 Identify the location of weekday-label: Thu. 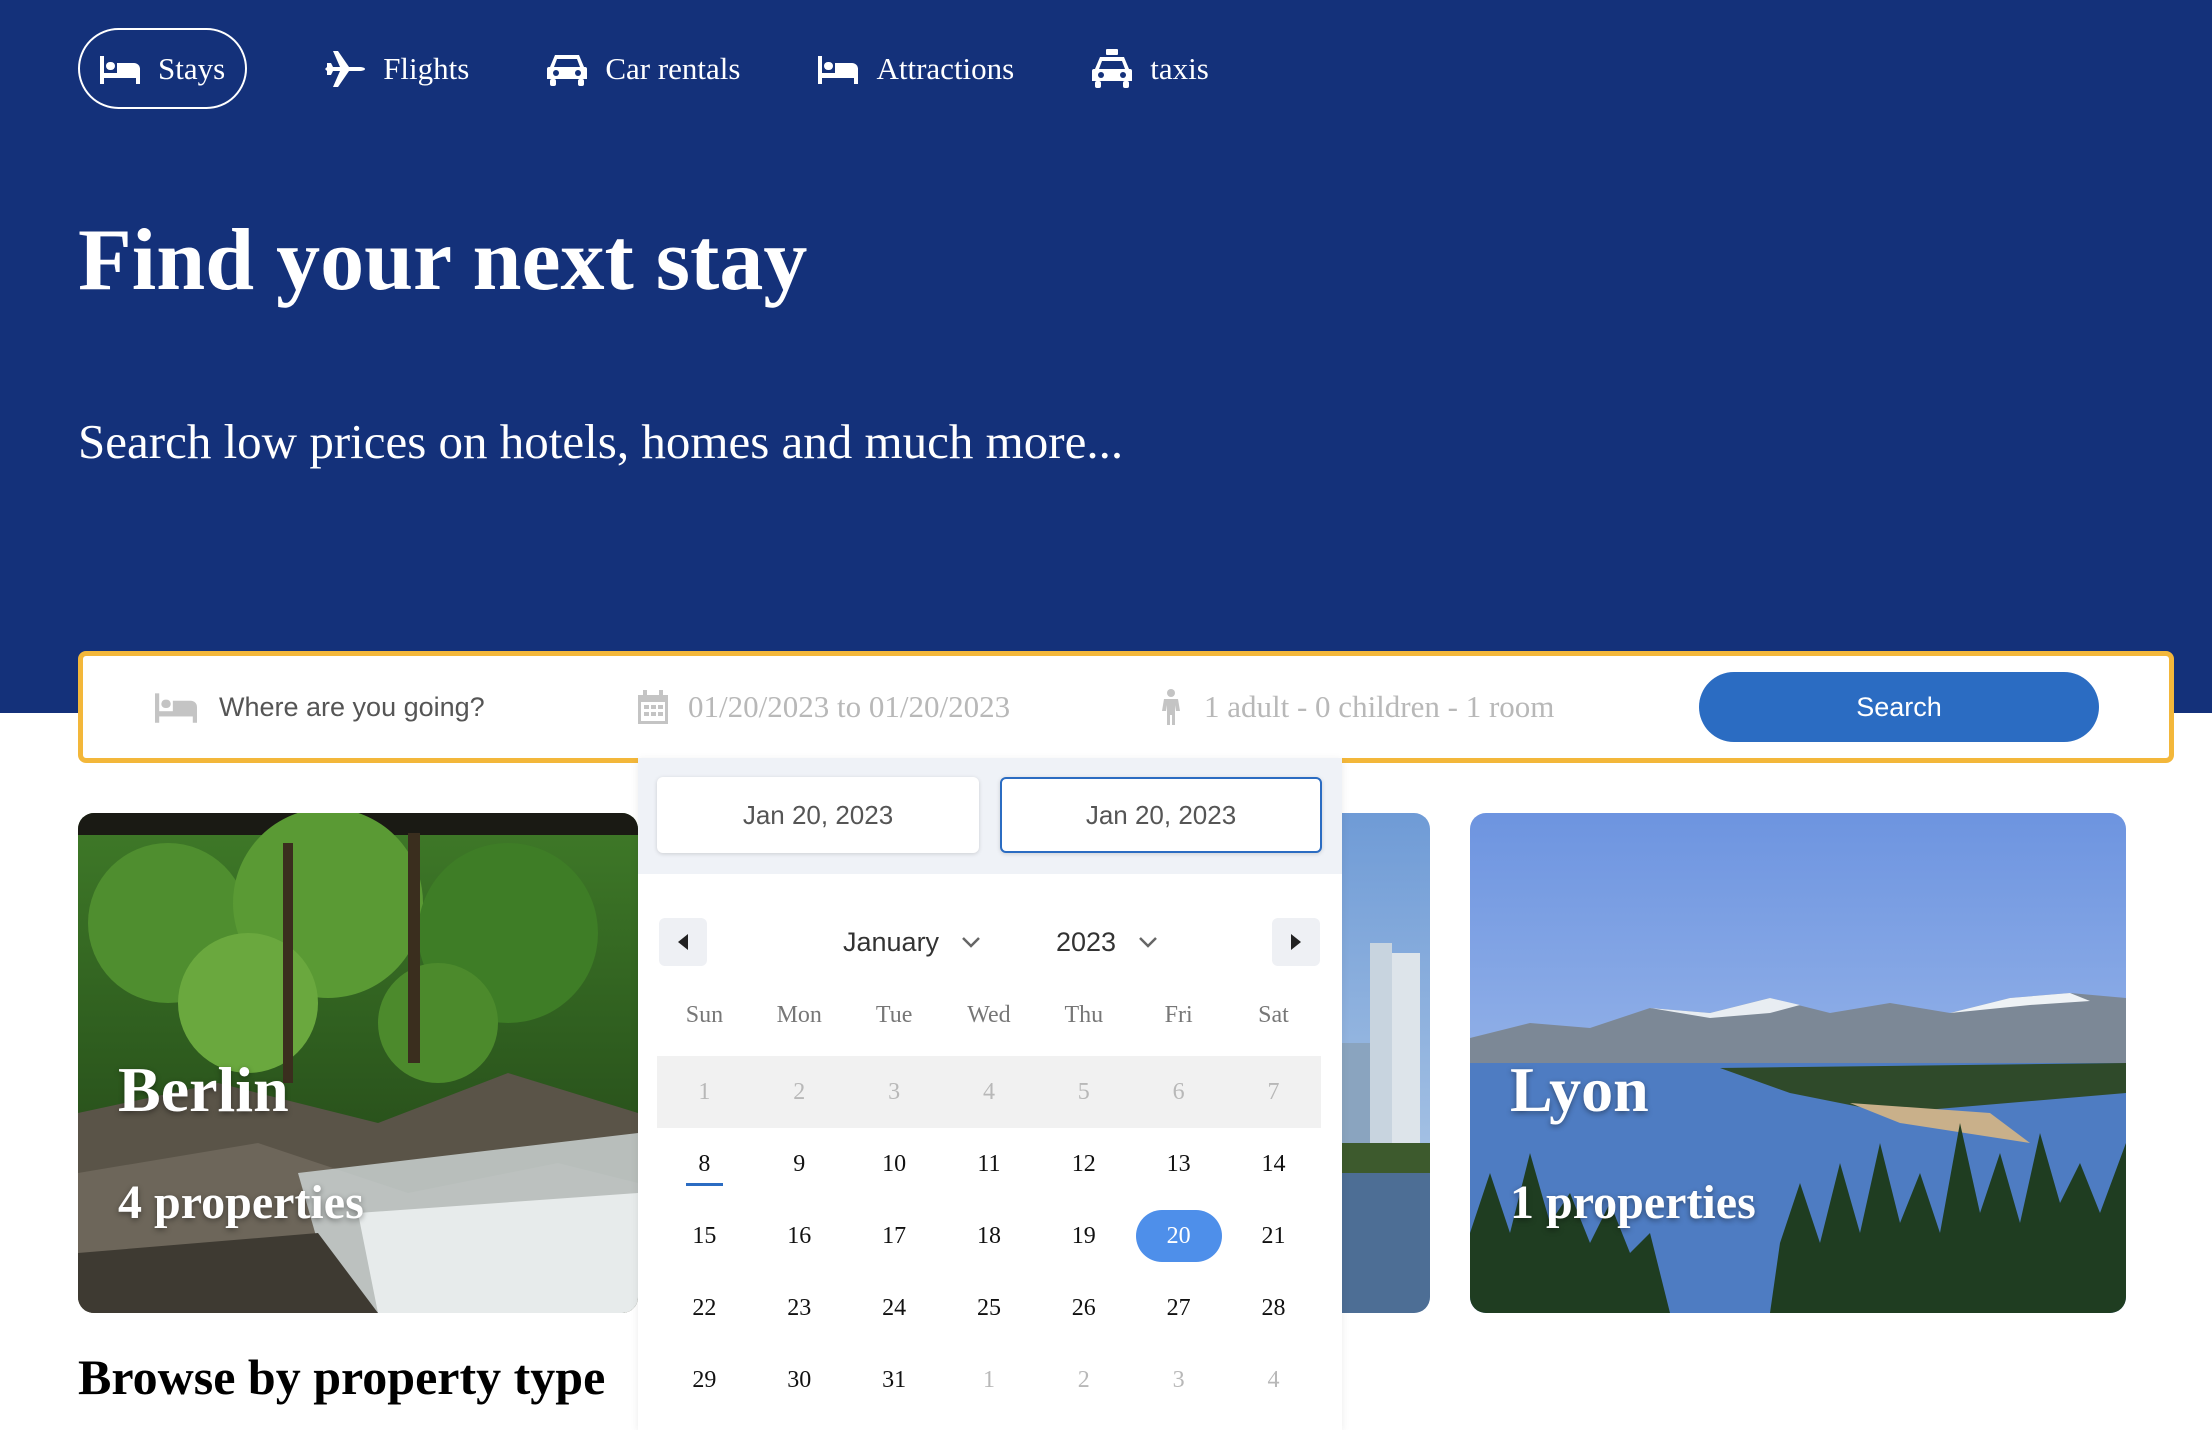
(1084, 1015).